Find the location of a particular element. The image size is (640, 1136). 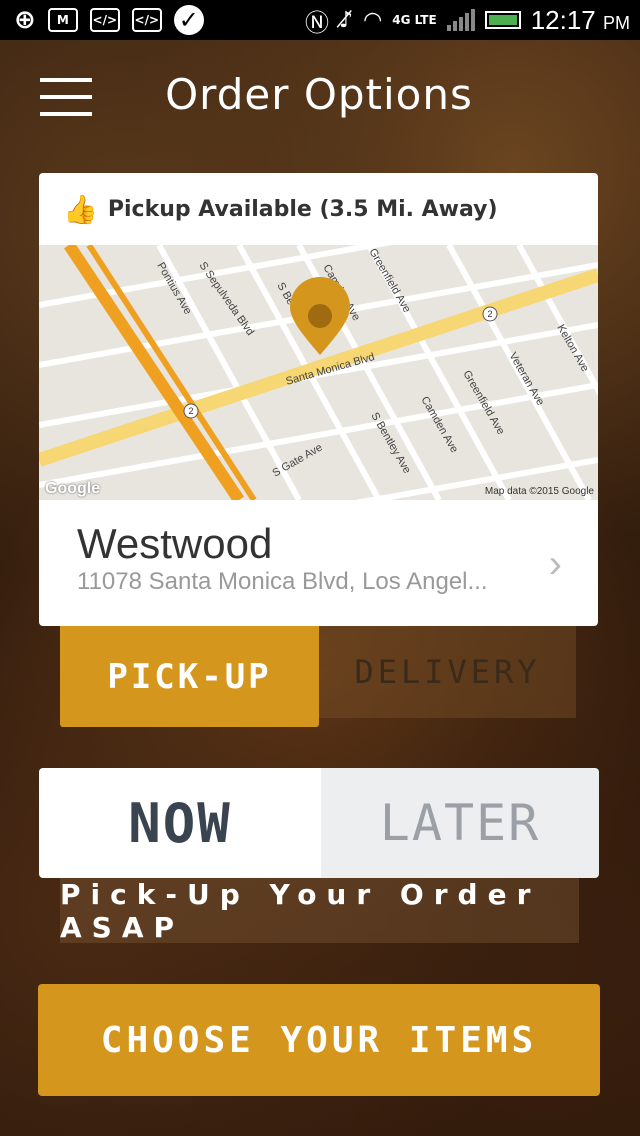

now-tab: NOW is located at coordinates (180, 823).